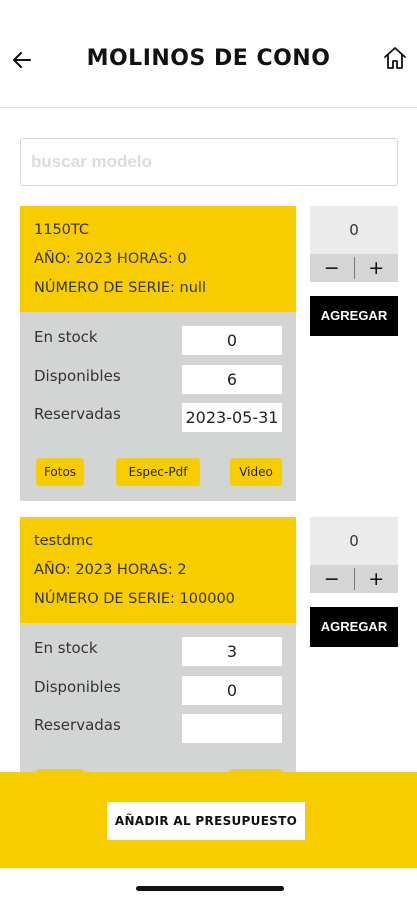 Image resolution: width=417 pixels, height=900 pixels. I want to click on home-icon, so click(395, 58).